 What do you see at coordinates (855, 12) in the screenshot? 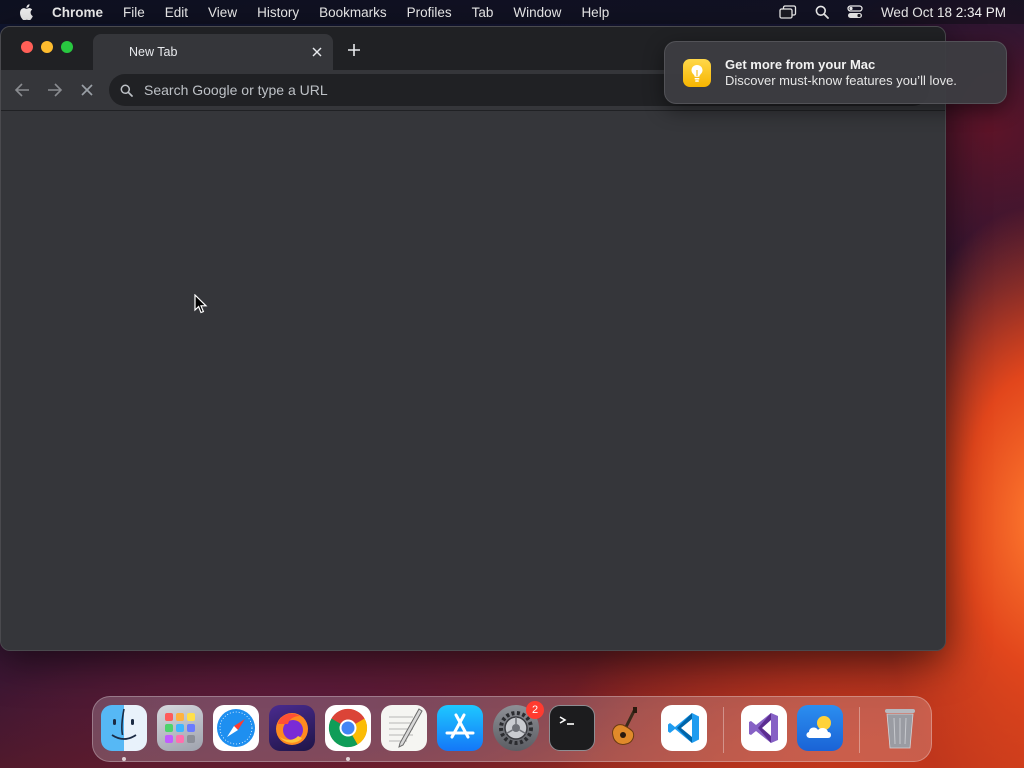
I see `control-center-icon` at bounding box center [855, 12].